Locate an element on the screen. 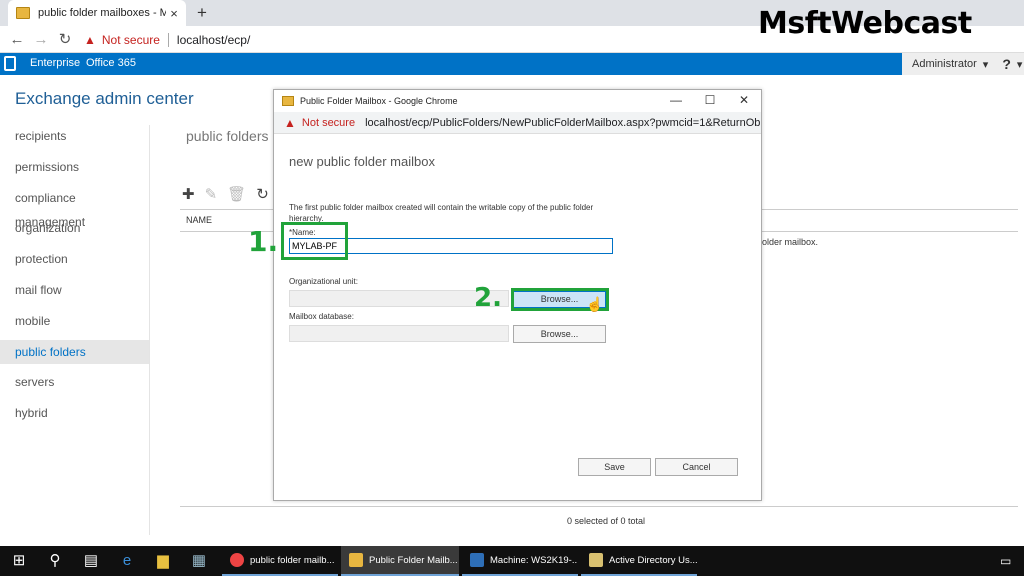 This screenshot has width=1024, height=576. url-text: localhost/ecp/ is located at coordinates (213, 39).